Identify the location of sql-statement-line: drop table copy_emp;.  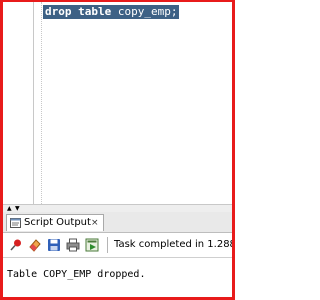
(111, 12).